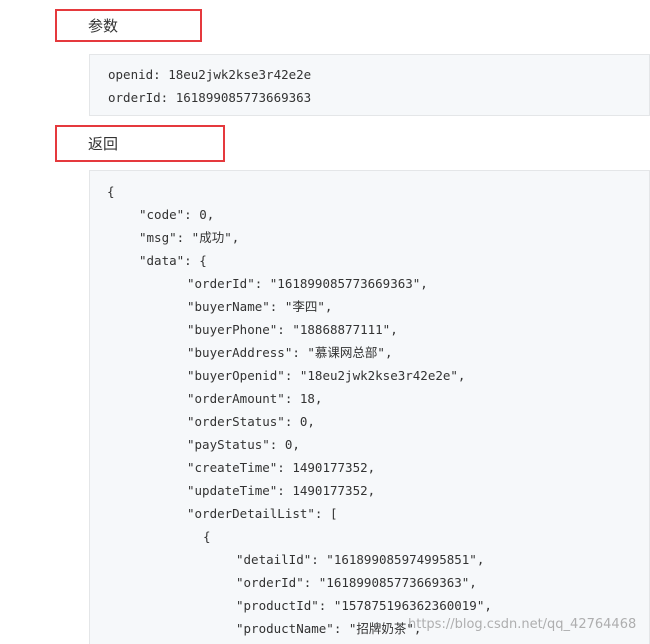 The image size is (650, 644). What do you see at coordinates (281, 490) in the screenshot?
I see `code-line: "updateTime": 1490177352,` at bounding box center [281, 490].